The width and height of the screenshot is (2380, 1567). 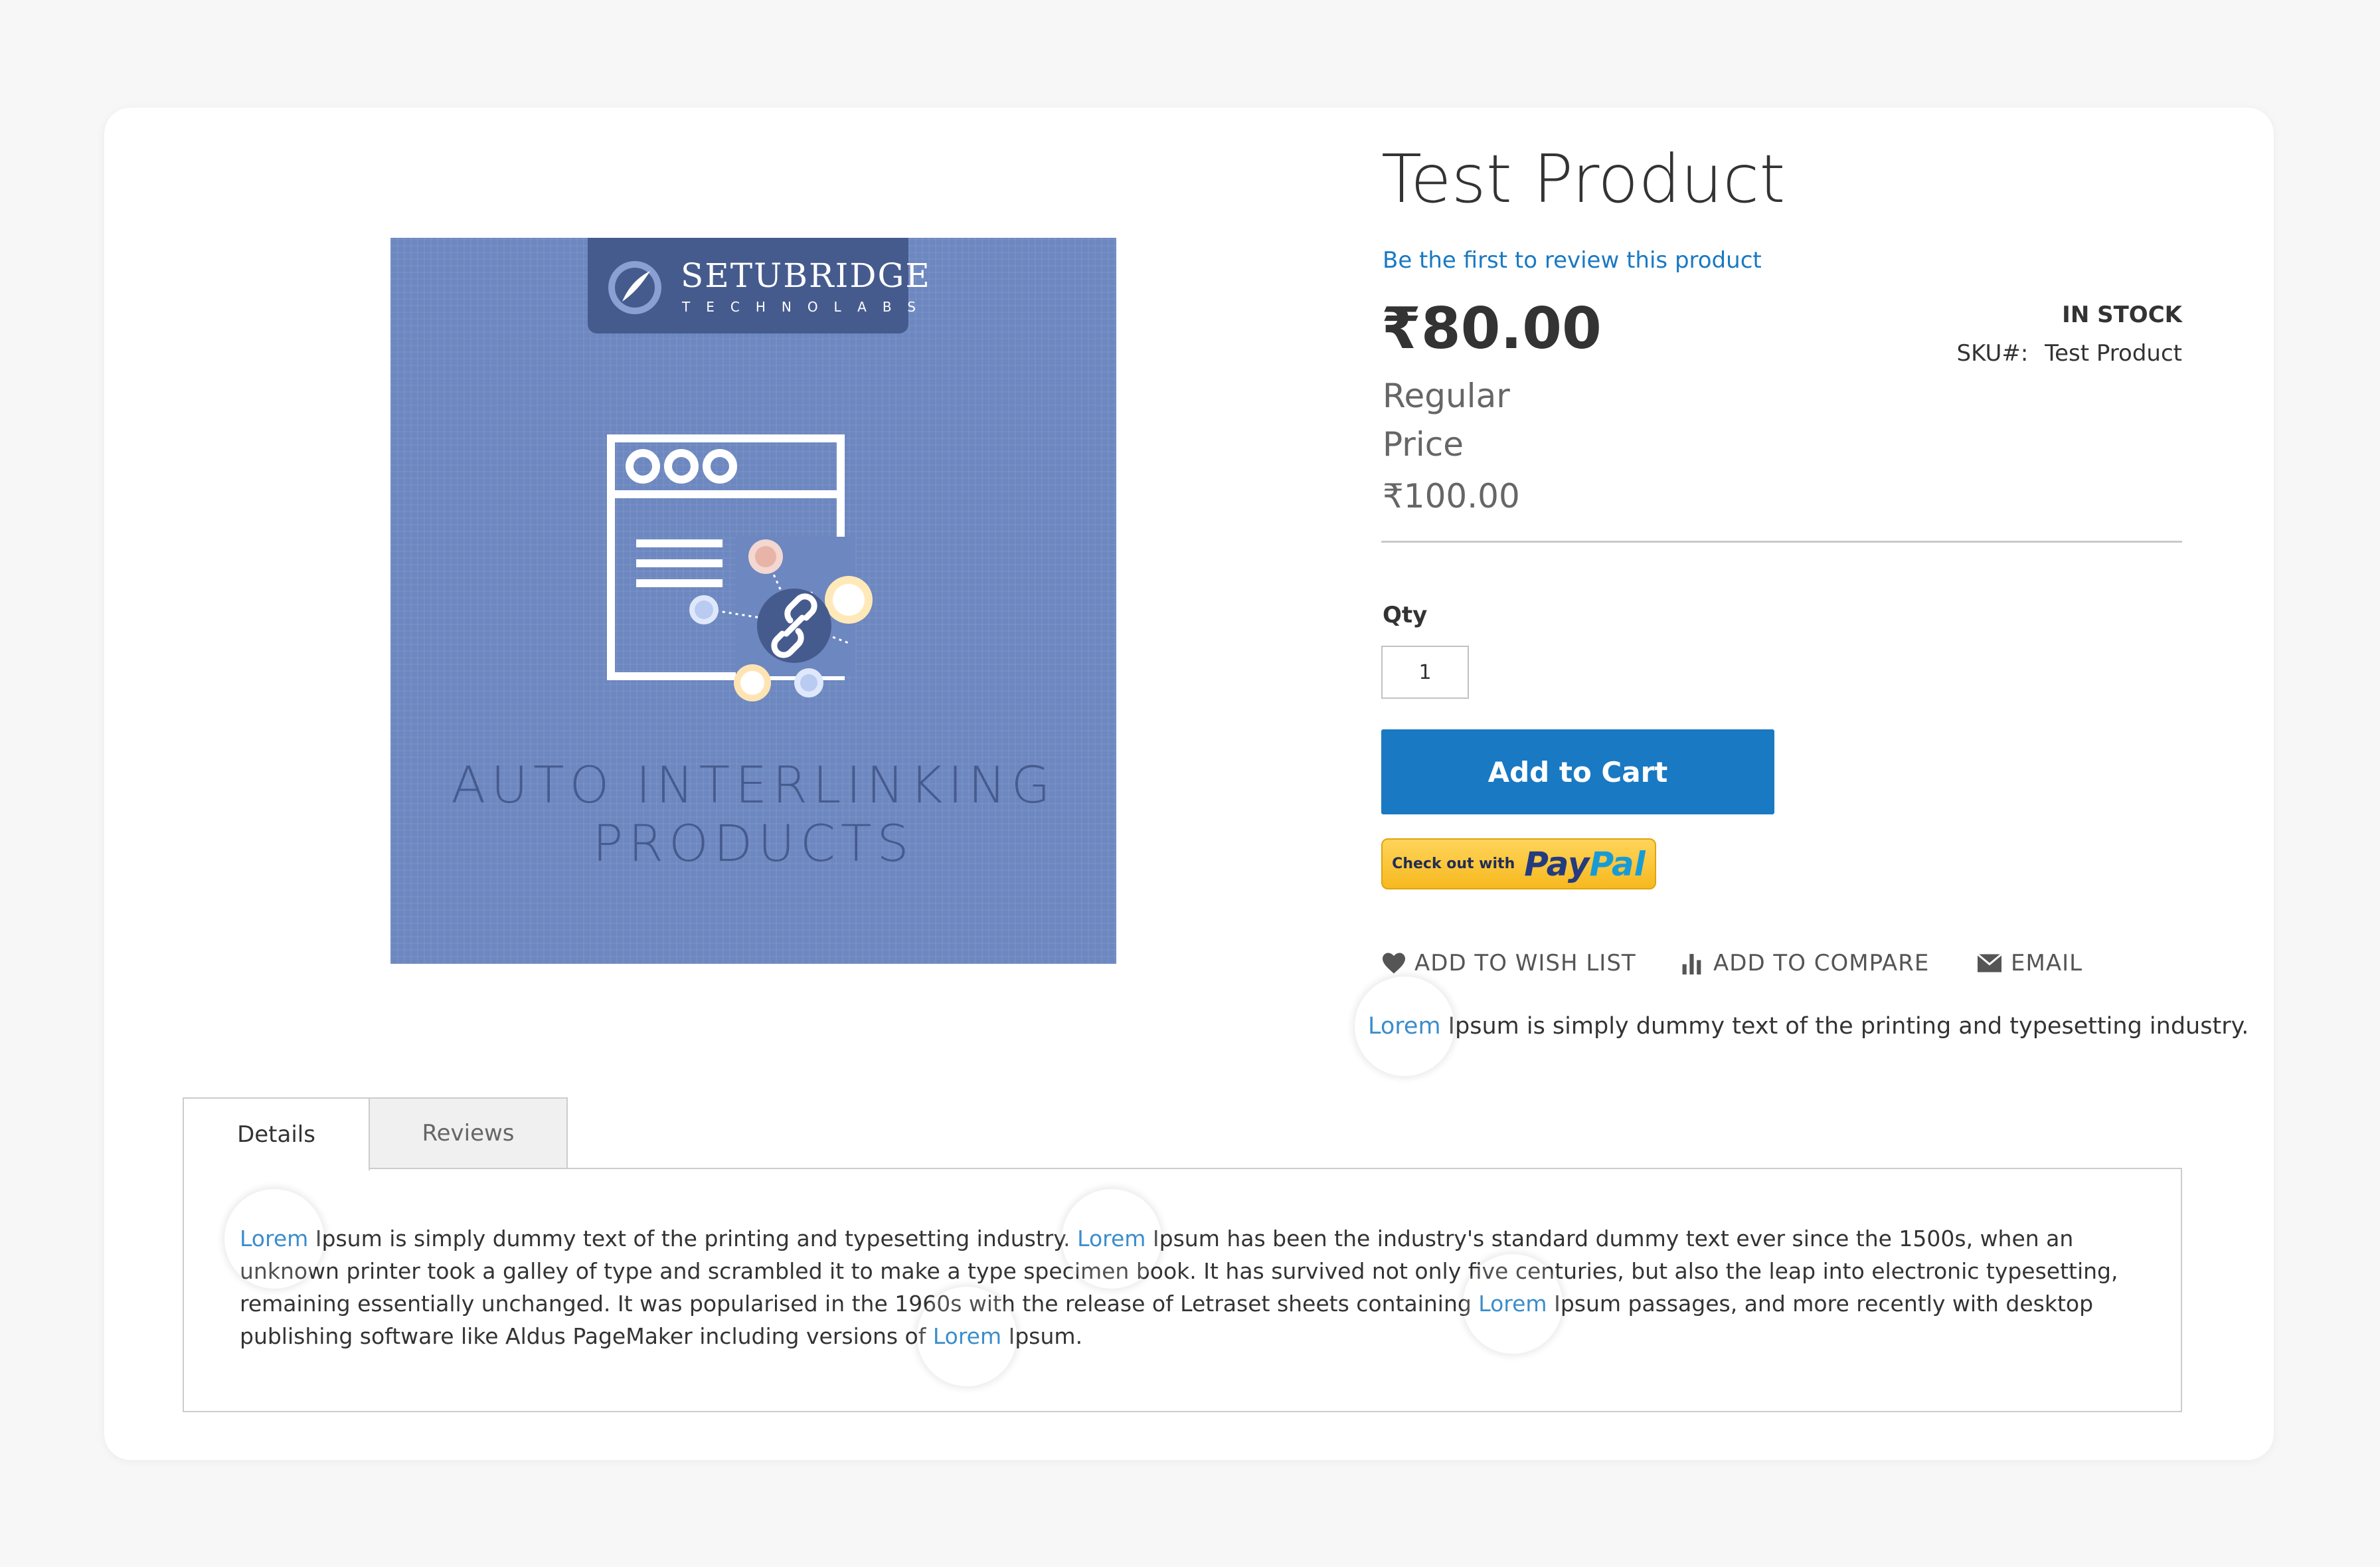 I want to click on qty-input, so click(x=1425, y=672).